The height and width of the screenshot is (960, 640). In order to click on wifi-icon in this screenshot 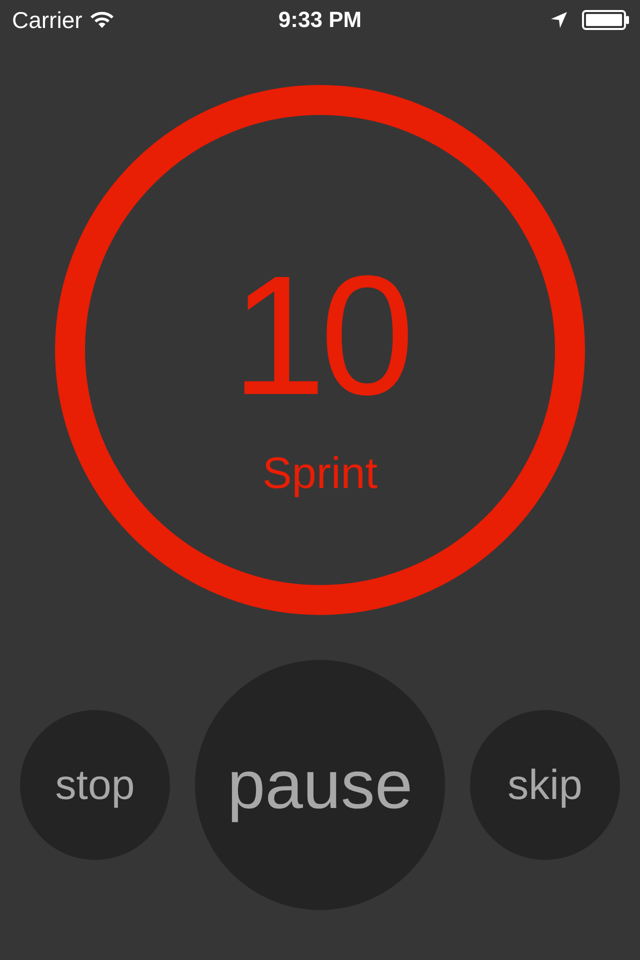, I will do `click(102, 20)`.